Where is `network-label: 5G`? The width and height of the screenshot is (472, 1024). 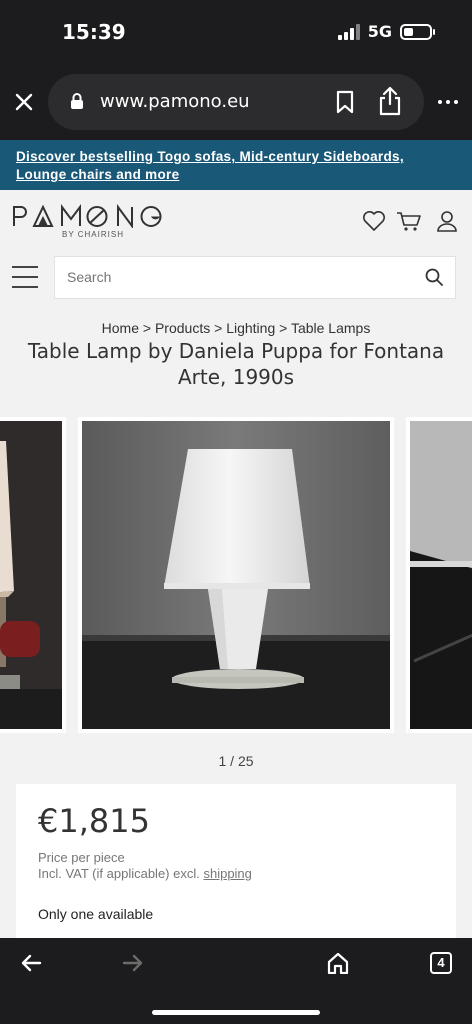 network-label: 5G is located at coordinates (379, 31).